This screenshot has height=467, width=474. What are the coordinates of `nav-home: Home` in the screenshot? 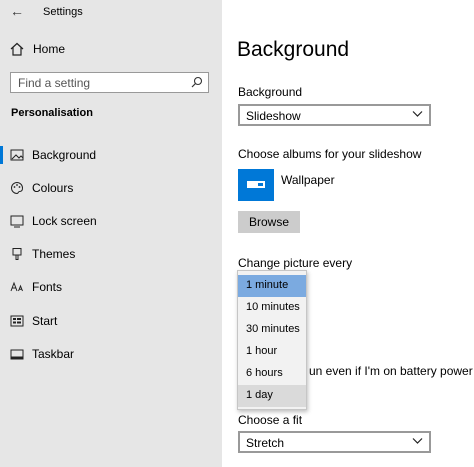 It's located at (111, 50).